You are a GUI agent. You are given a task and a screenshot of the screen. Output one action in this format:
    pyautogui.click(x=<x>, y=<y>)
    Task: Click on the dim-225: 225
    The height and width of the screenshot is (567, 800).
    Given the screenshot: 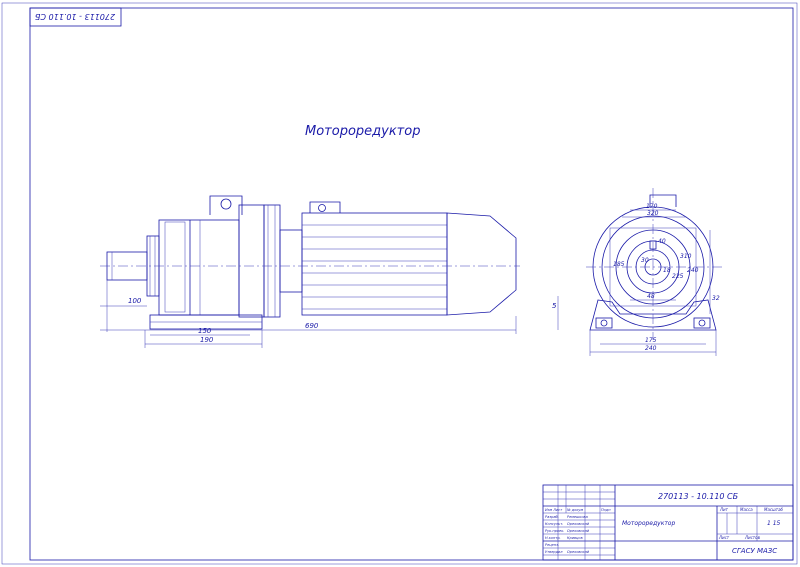 What is the action you would take?
    pyautogui.click(x=678, y=276)
    